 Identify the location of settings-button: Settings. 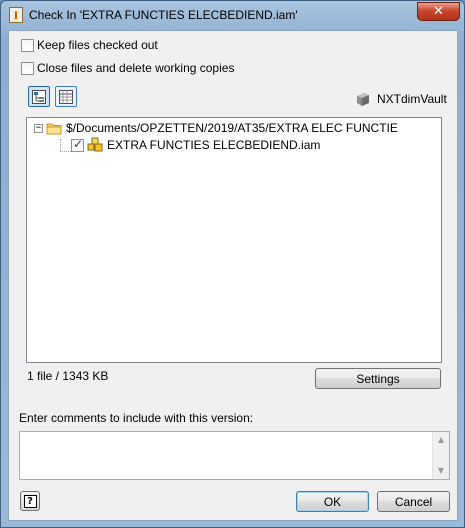
(378, 378).